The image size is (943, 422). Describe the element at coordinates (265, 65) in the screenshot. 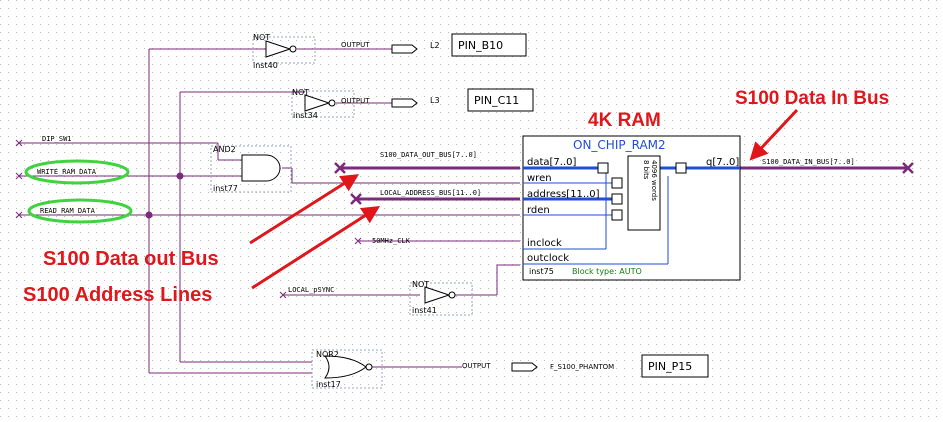

I see `gate-inst-label: inst40` at that location.